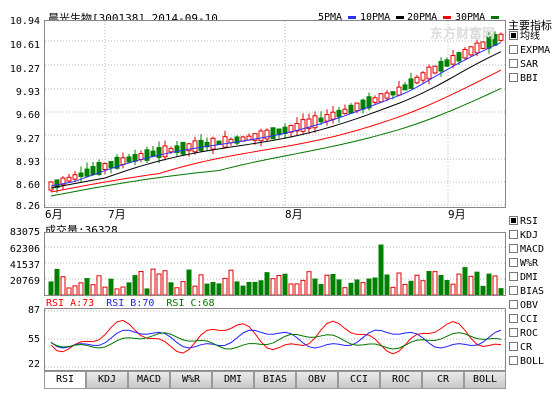 The width and height of the screenshot is (560, 404). I want to click on month-label: 9月, so click(457, 214).